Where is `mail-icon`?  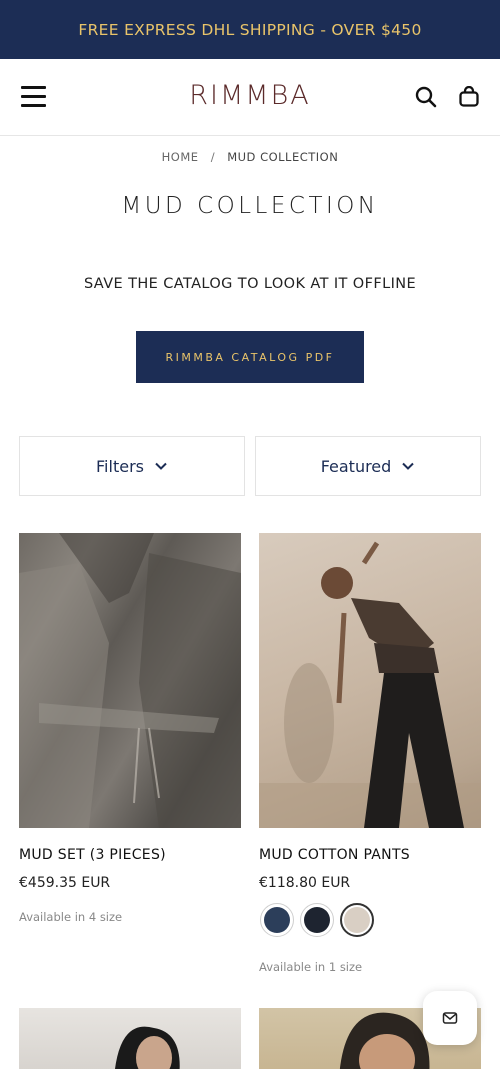 mail-icon is located at coordinates (450, 1018).